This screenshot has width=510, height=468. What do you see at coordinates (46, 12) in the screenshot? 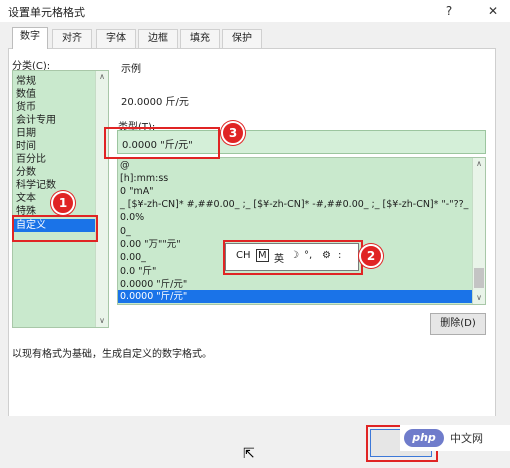
I see `dialog-title: 设置单元格格式` at bounding box center [46, 12].